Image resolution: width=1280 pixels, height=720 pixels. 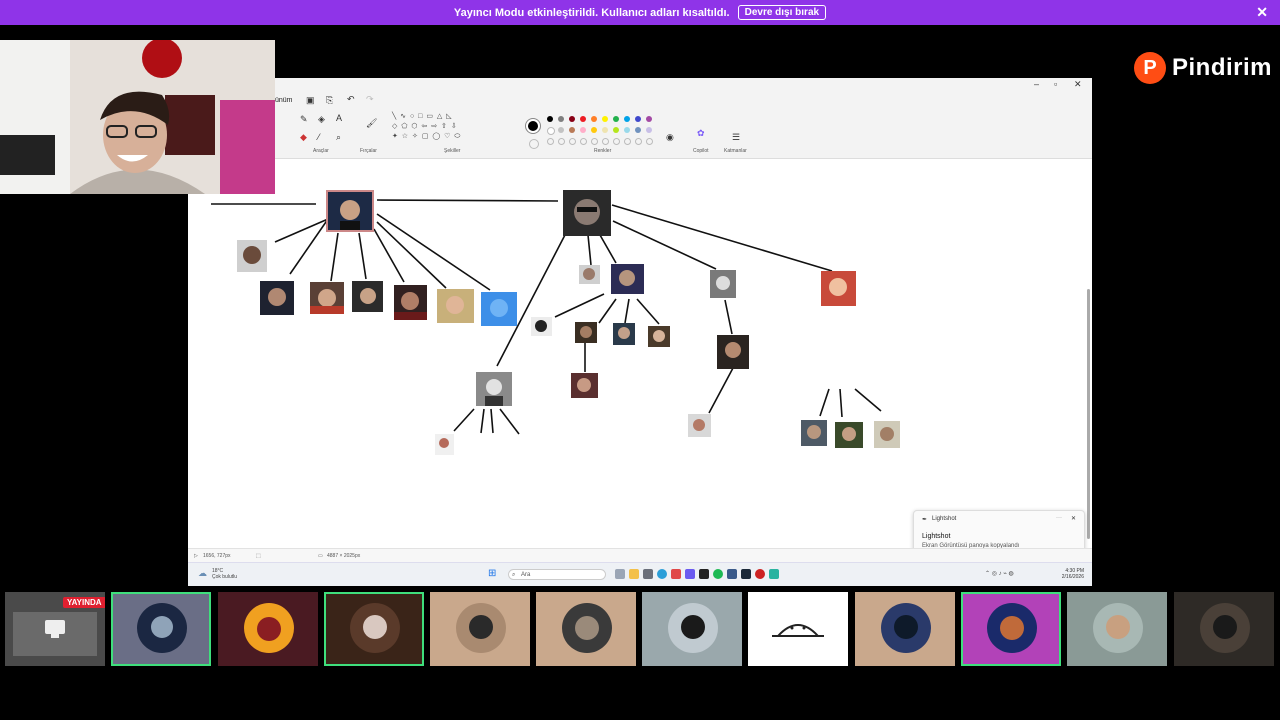 I want to click on close-icon: ✕, so click(x=1262, y=12).